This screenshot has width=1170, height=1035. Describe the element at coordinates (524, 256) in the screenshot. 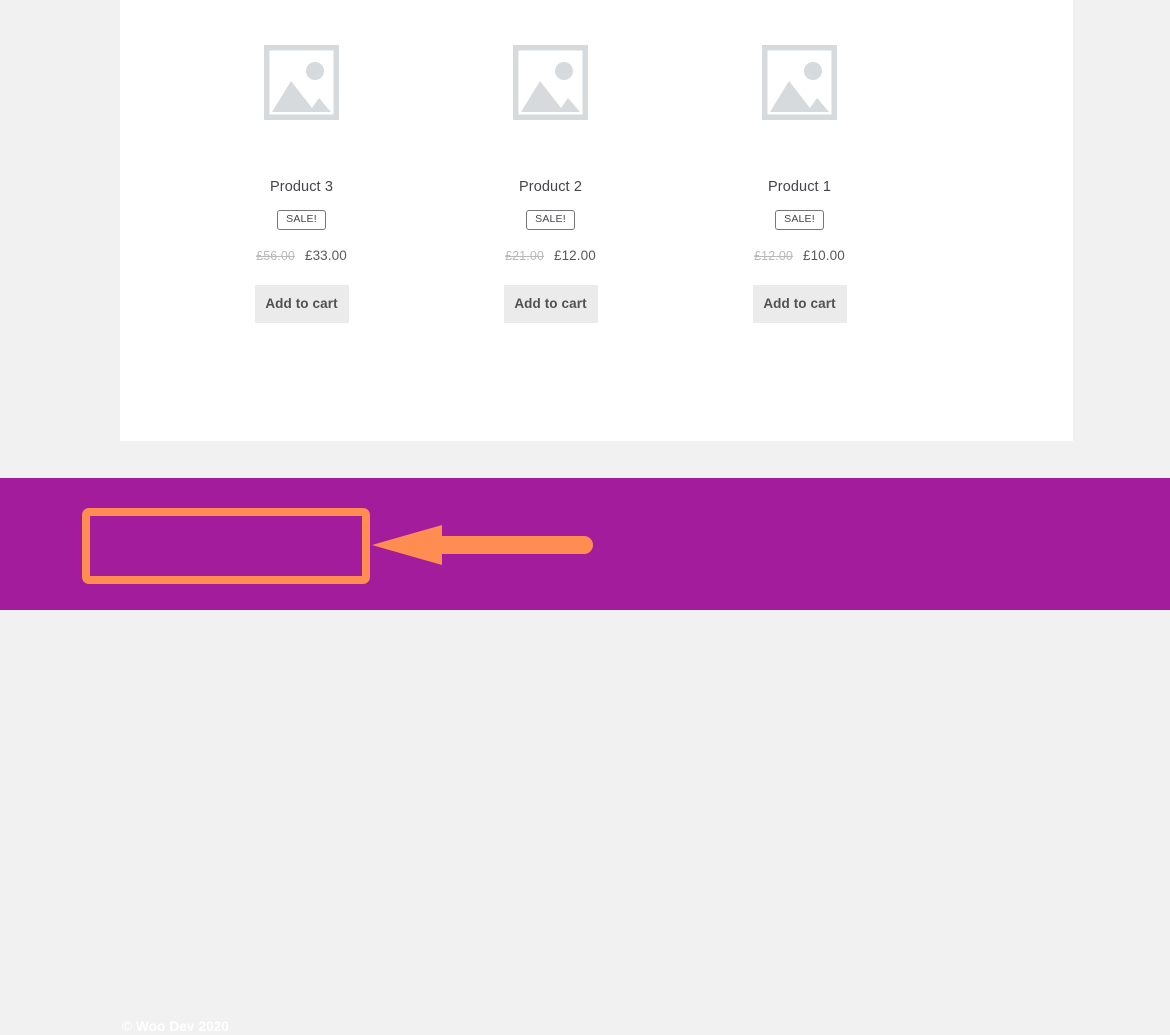

I see `price-original: £21.00` at that location.